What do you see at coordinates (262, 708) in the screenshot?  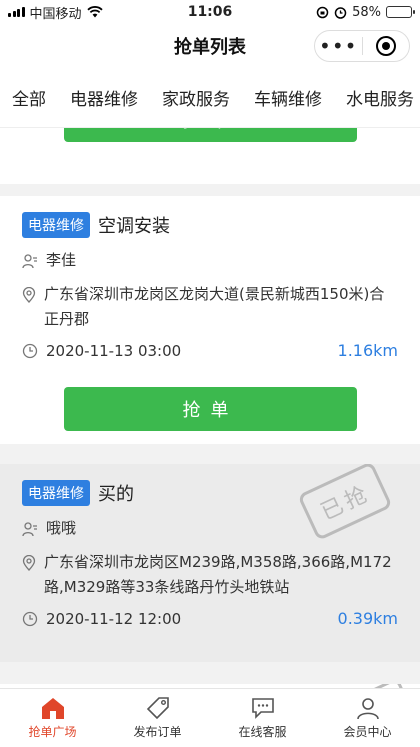 I see `chat-icon` at bounding box center [262, 708].